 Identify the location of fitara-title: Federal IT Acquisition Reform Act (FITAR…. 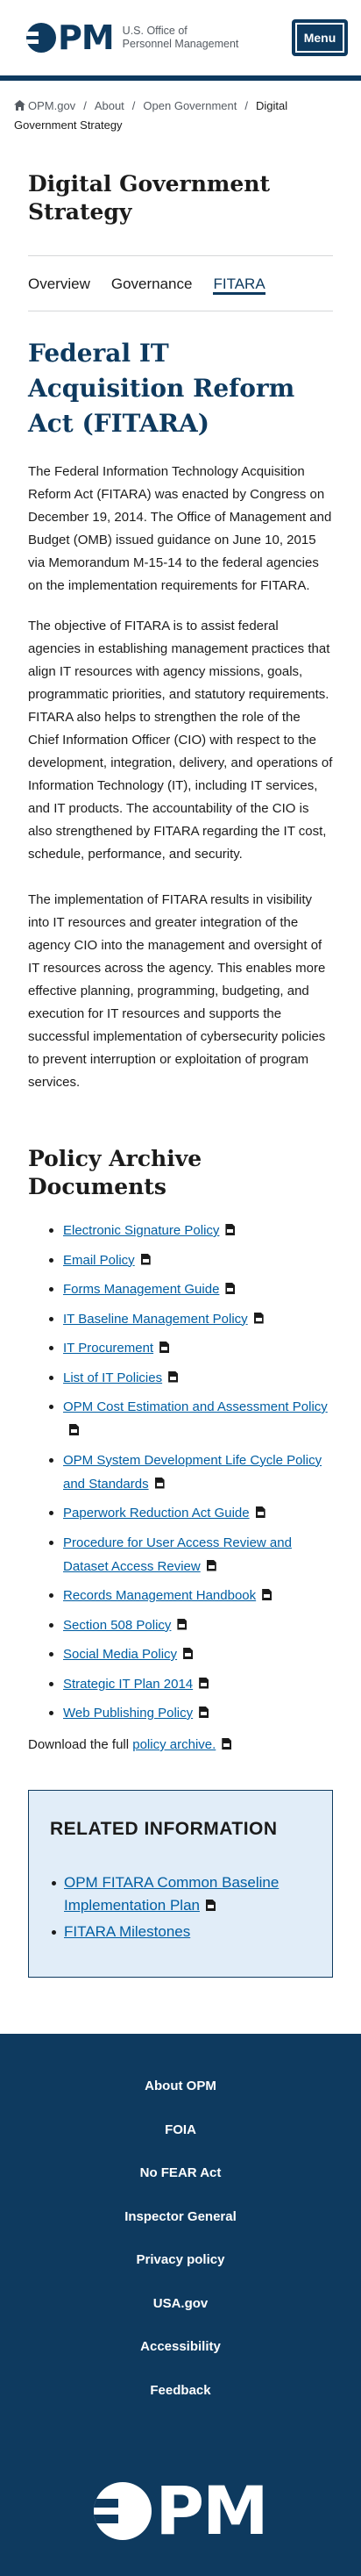
(162, 388).